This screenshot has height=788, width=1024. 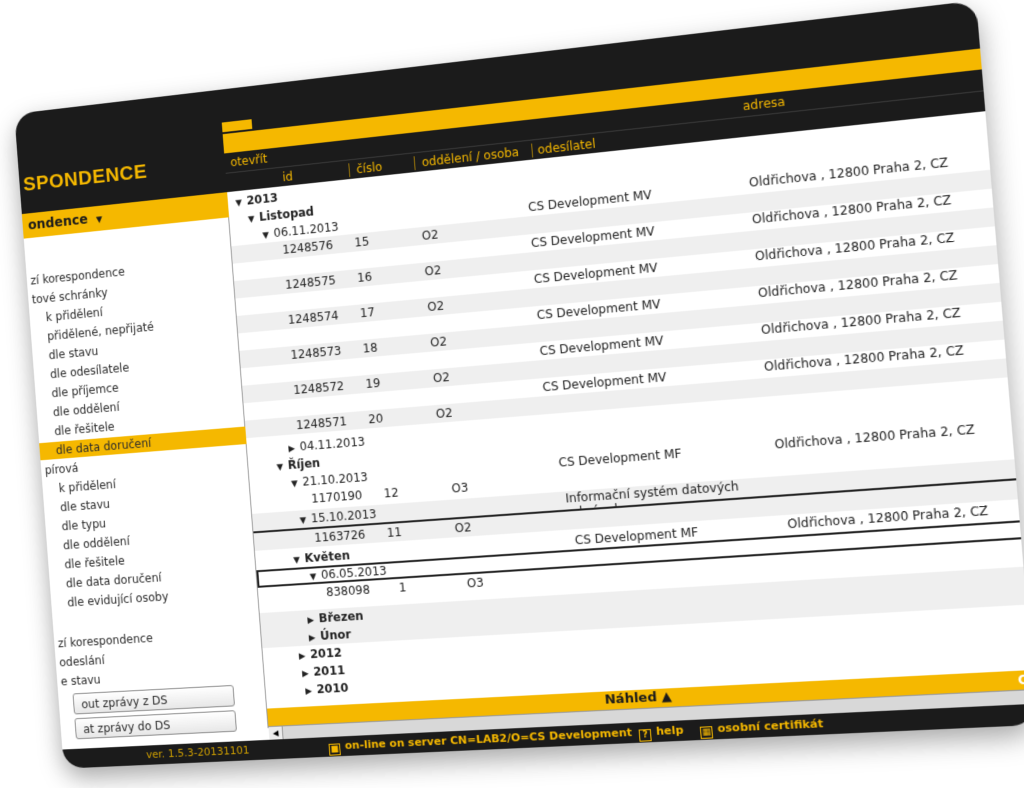 What do you see at coordinates (334, 749) in the screenshot?
I see `online-icon: ■` at bounding box center [334, 749].